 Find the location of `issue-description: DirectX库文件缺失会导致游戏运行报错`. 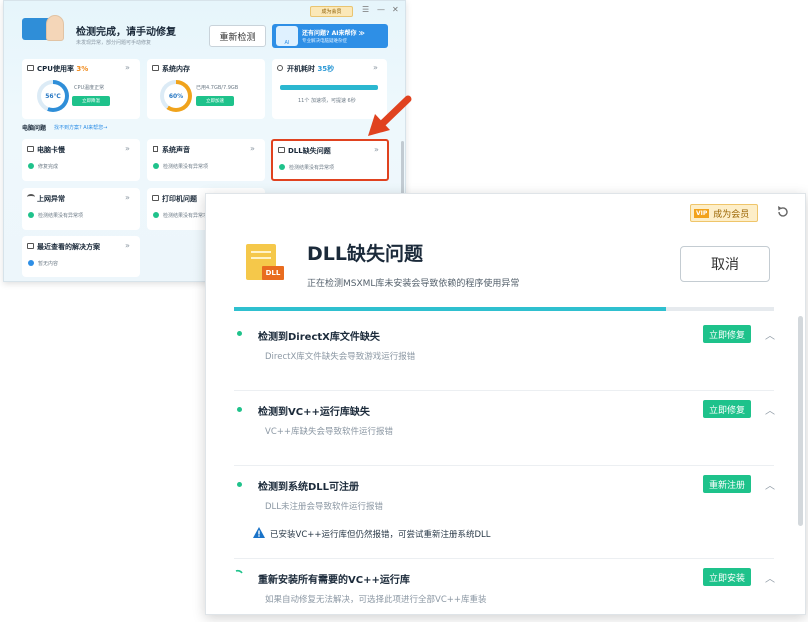

issue-description: DirectX库文件缺失会导致游戏运行报错 is located at coordinates (340, 357).